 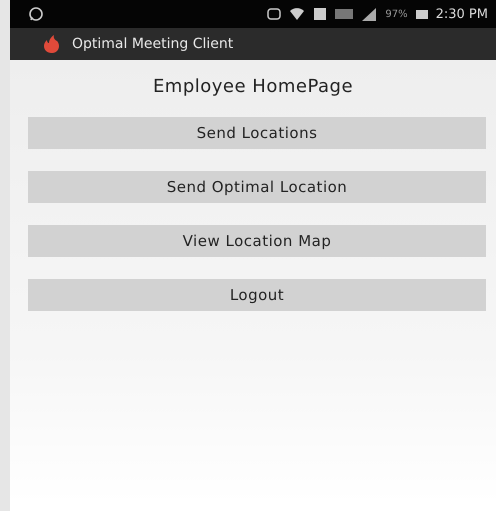 What do you see at coordinates (153, 44) in the screenshot?
I see `app-title: Optimal Meeting Client` at bounding box center [153, 44].